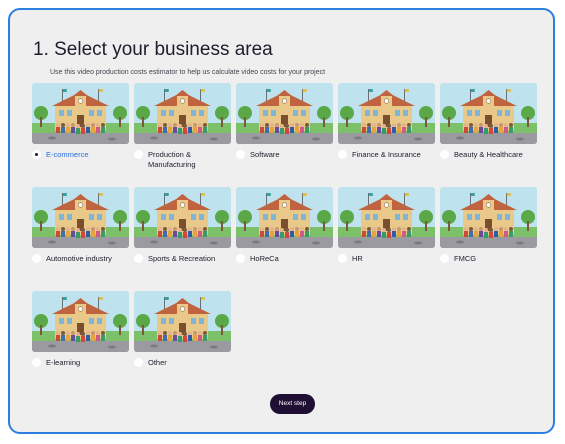  I want to click on option-label: Finance & Insurance, so click(386, 154).